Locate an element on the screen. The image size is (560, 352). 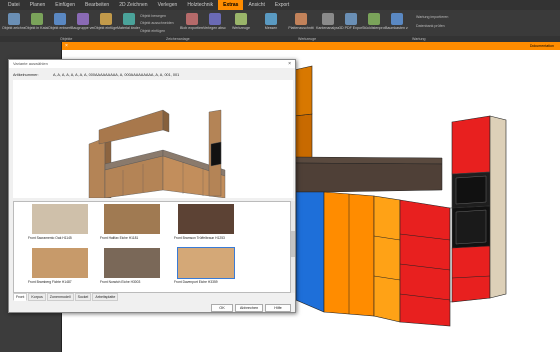
material-label-5: Front Davenport Eiche H3359 is located at coordinates (196, 282).